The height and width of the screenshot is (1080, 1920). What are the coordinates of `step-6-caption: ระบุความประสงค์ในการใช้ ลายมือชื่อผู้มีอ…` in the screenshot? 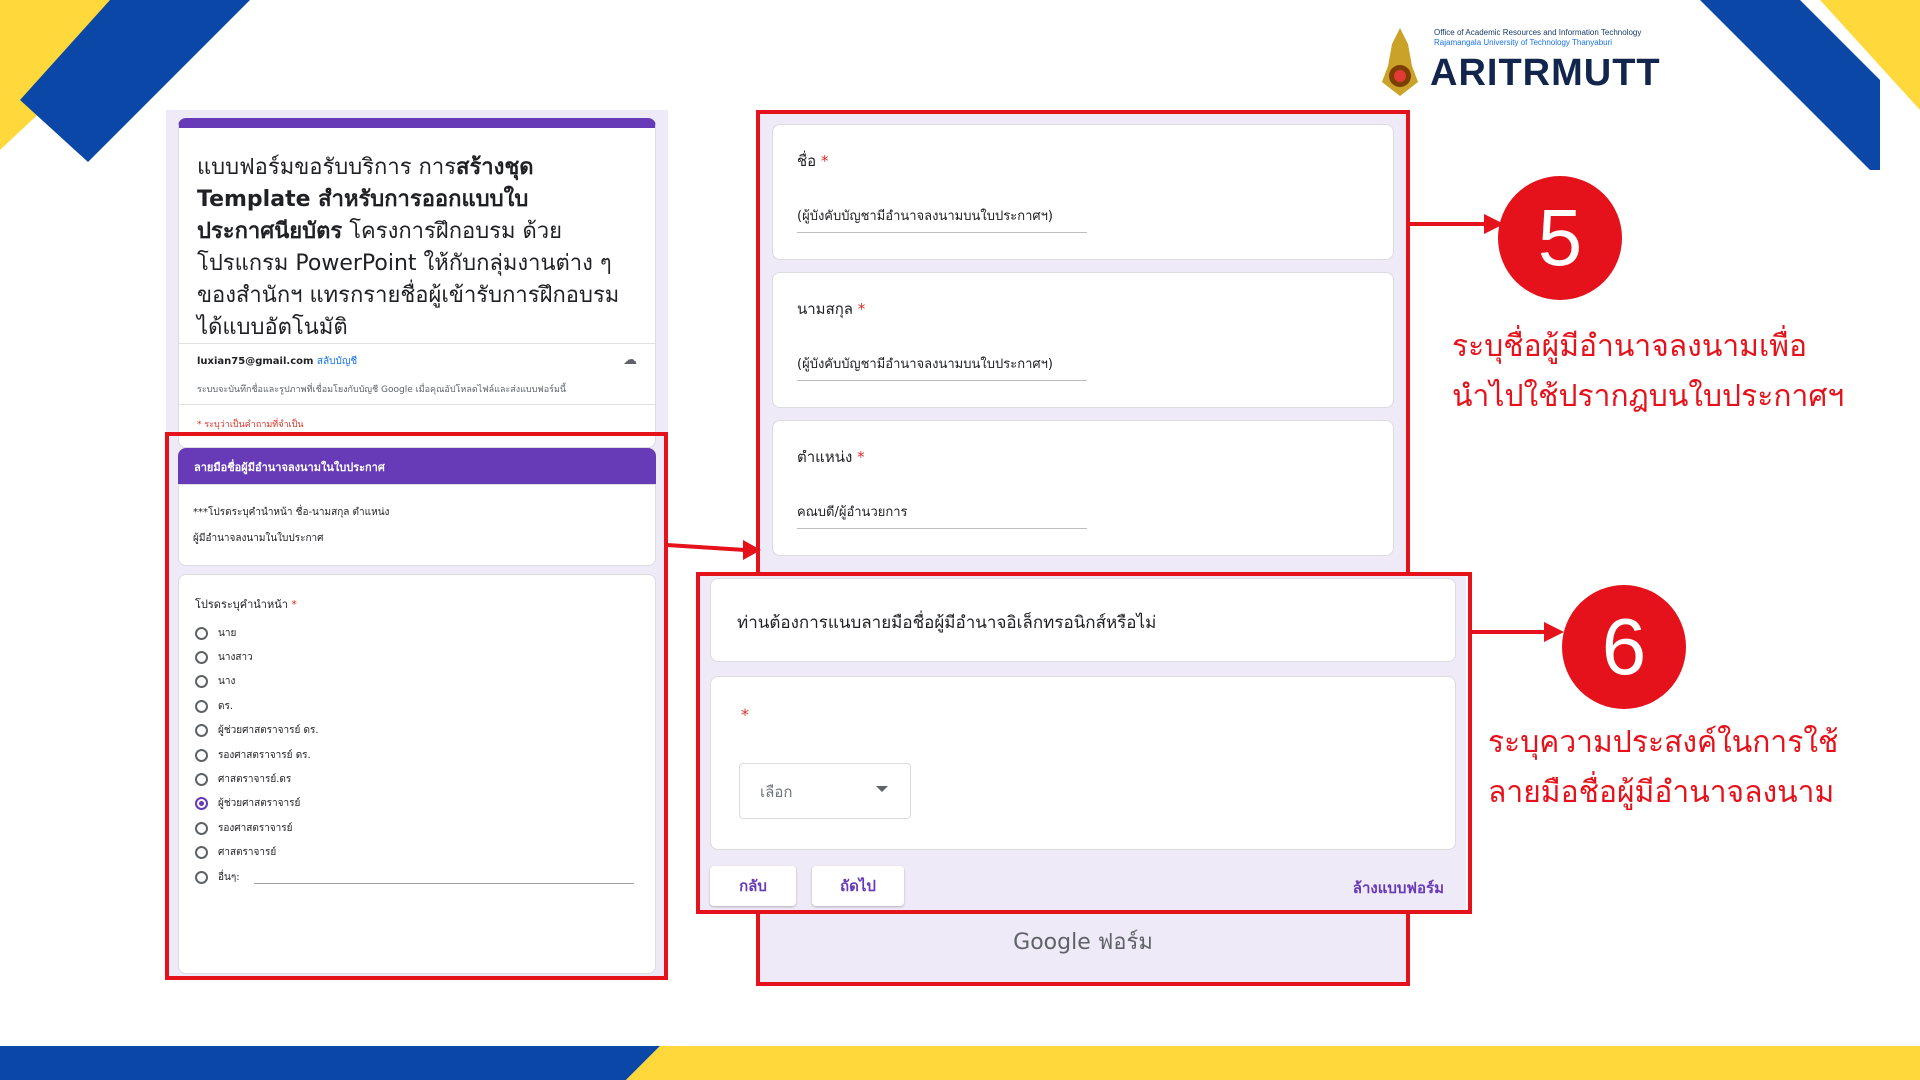 It's located at (1663, 767).